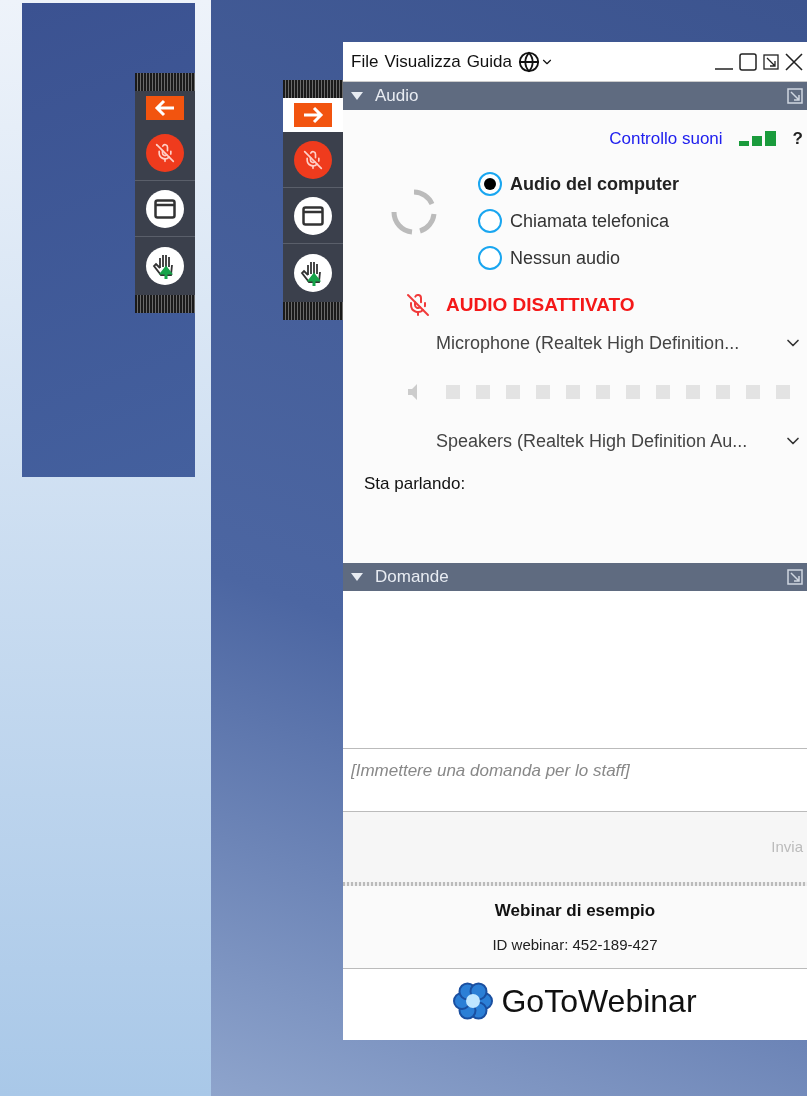 Image resolution: width=807 pixels, height=1096 pixels. Describe the element at coordinates (794, 61) in the screenshot. I see `close-icon` at that location.